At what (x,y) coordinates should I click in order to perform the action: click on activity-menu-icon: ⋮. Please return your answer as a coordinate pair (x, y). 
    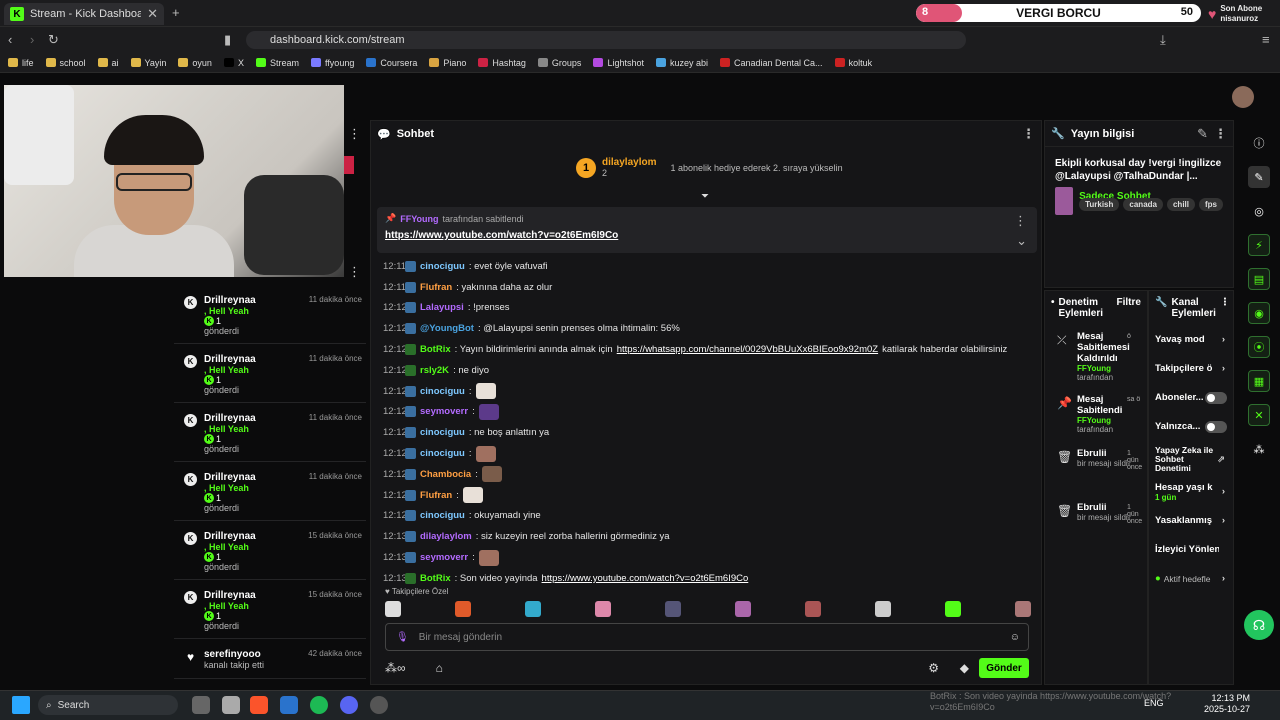
    Looking at the image, I should click on (354, 272).